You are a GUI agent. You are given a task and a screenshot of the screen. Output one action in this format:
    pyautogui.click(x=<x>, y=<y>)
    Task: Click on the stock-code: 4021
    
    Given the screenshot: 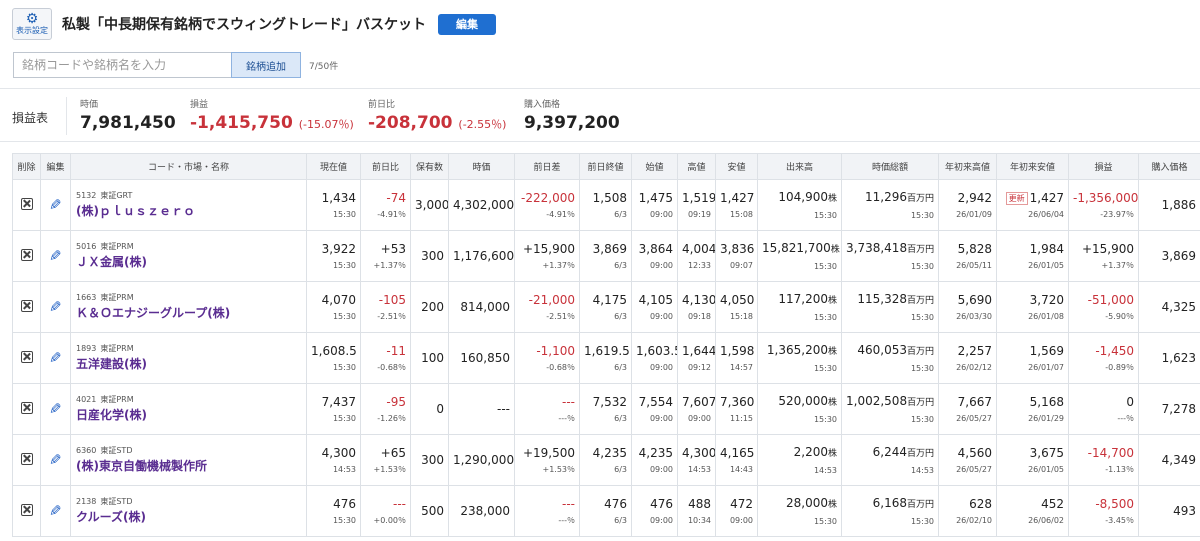 What is the action you would take?
    pyautogui.click(x=86, y=399)
    